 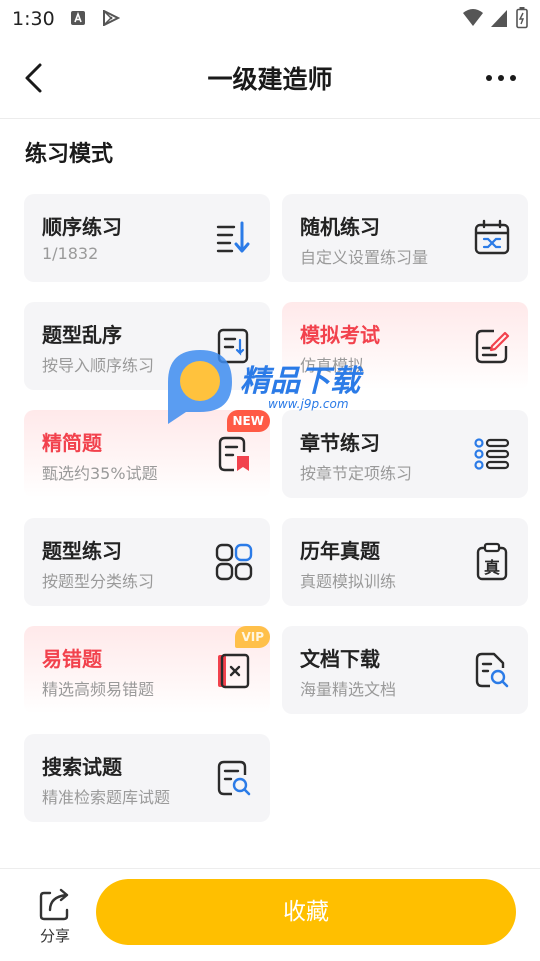 I want to click on card-subtitle: 甄选约35%试题, so click(x=100, y=473).